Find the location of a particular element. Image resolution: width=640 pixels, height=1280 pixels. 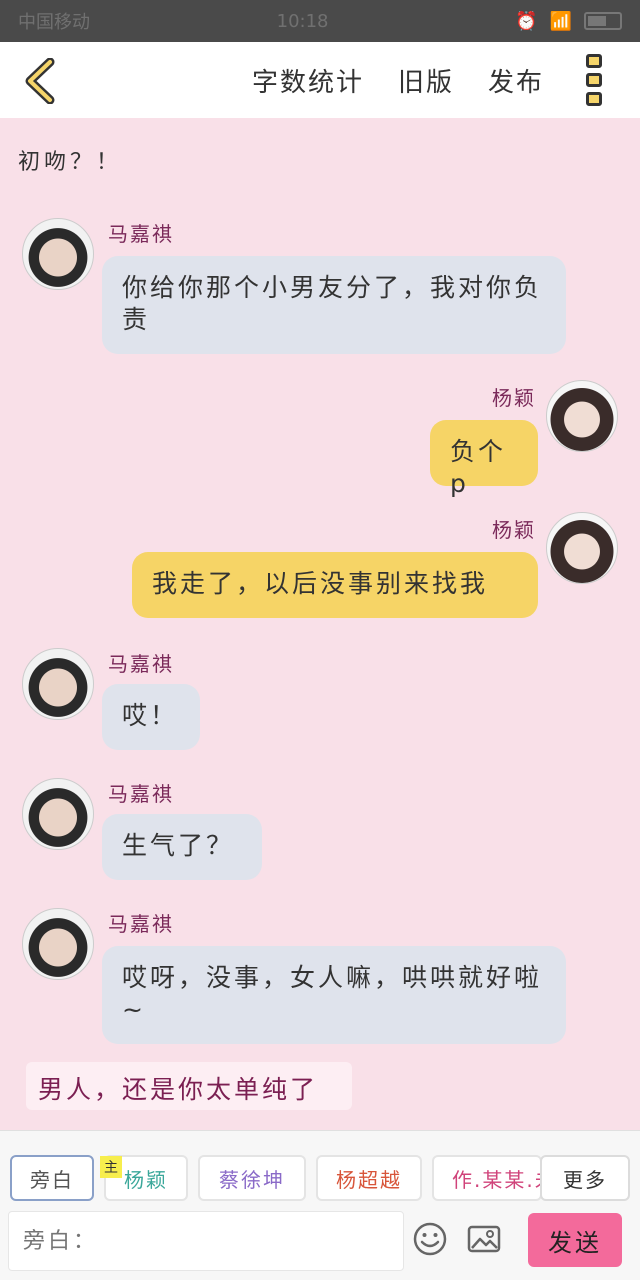

message-bubble: 负个p is located at coordinates (484, 459).